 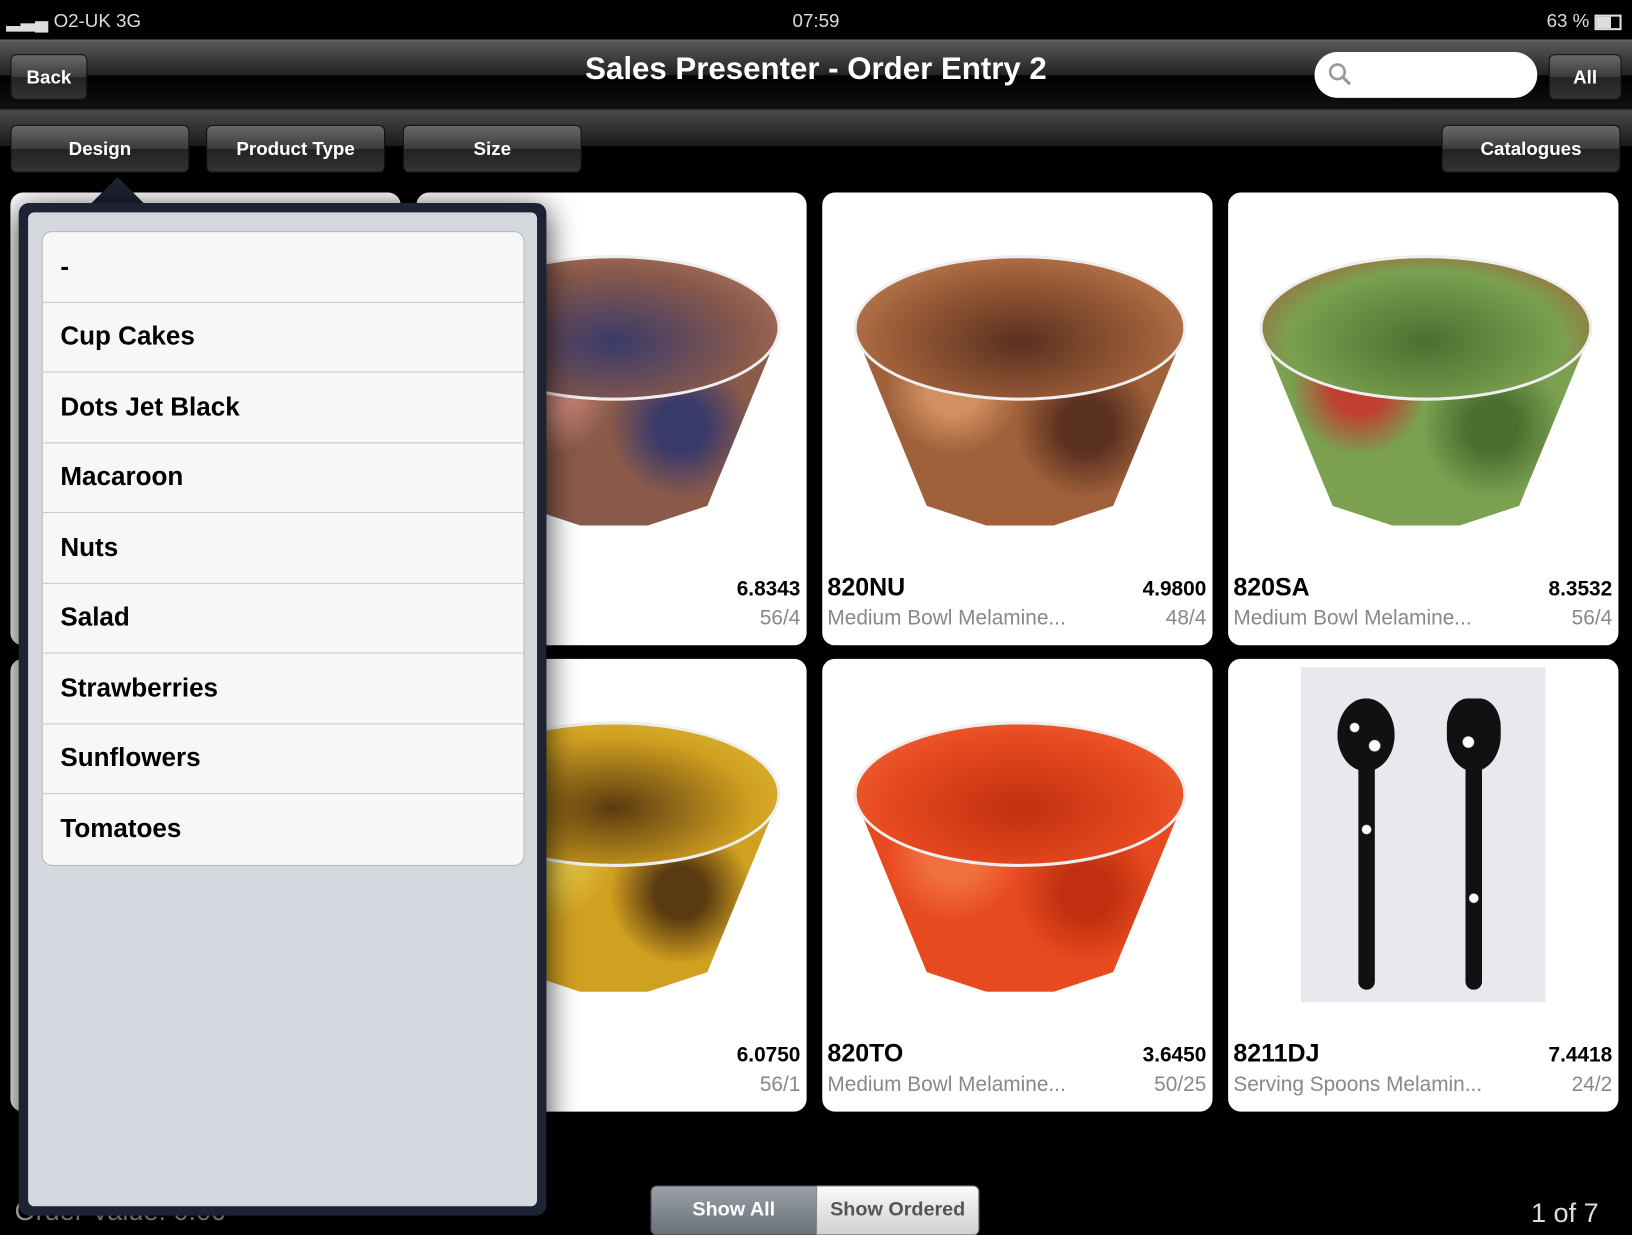 What do you see at coordinates (897, 1210) in the screenshot?
I see `show-ordered-button: Show Ordered` at bounding box center [897, 1210].